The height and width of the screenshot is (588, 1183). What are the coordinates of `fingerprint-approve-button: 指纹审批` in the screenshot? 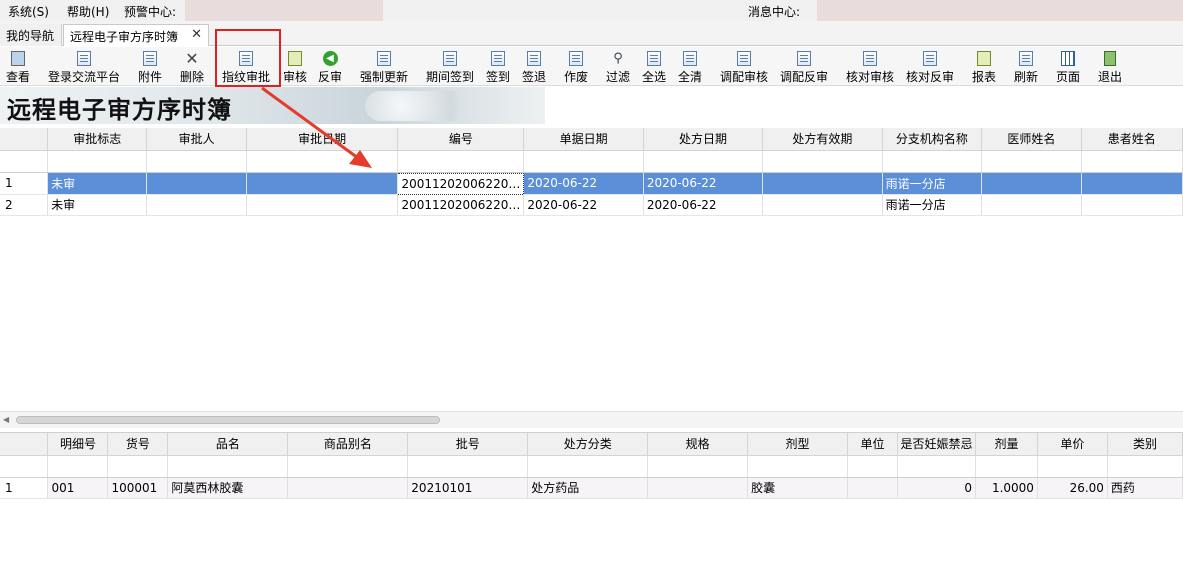 It's located at (246, 67).